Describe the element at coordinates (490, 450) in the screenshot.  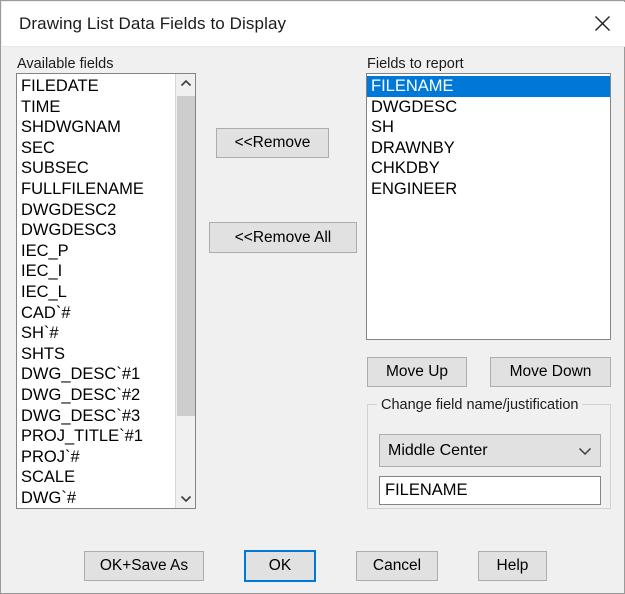
I see `justification-select: Middle Center` at that location.